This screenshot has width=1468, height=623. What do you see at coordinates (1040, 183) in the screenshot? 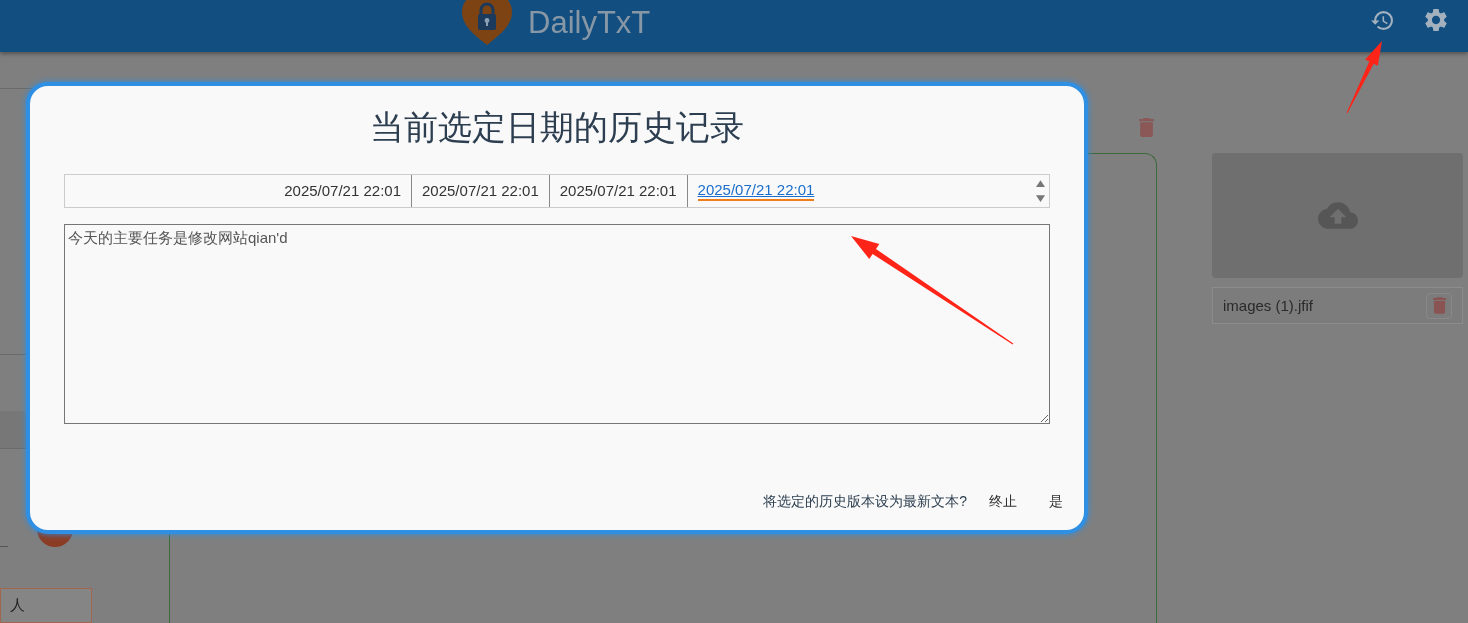
I see `scroll-up-icon` at bounding box center [1040, 183].